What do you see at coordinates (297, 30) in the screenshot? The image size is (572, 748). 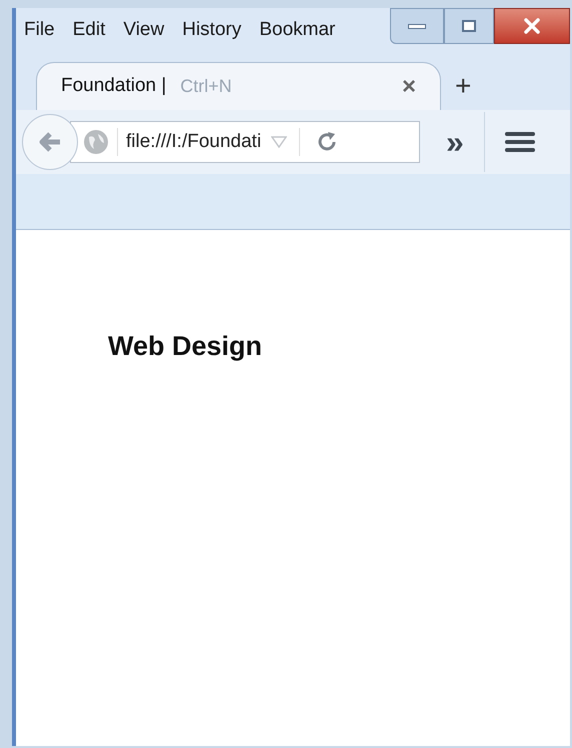 I see `menu-item: Bookmar` at bounding box center [297, 30].